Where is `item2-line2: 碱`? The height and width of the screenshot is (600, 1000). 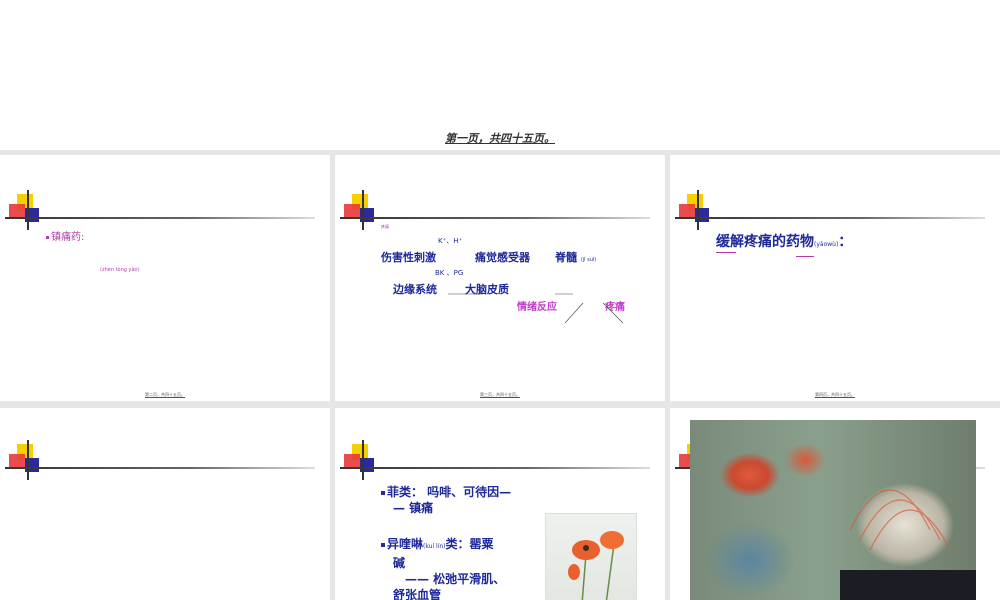 item2-line2: 碱 is located at coordinates (399, 563).